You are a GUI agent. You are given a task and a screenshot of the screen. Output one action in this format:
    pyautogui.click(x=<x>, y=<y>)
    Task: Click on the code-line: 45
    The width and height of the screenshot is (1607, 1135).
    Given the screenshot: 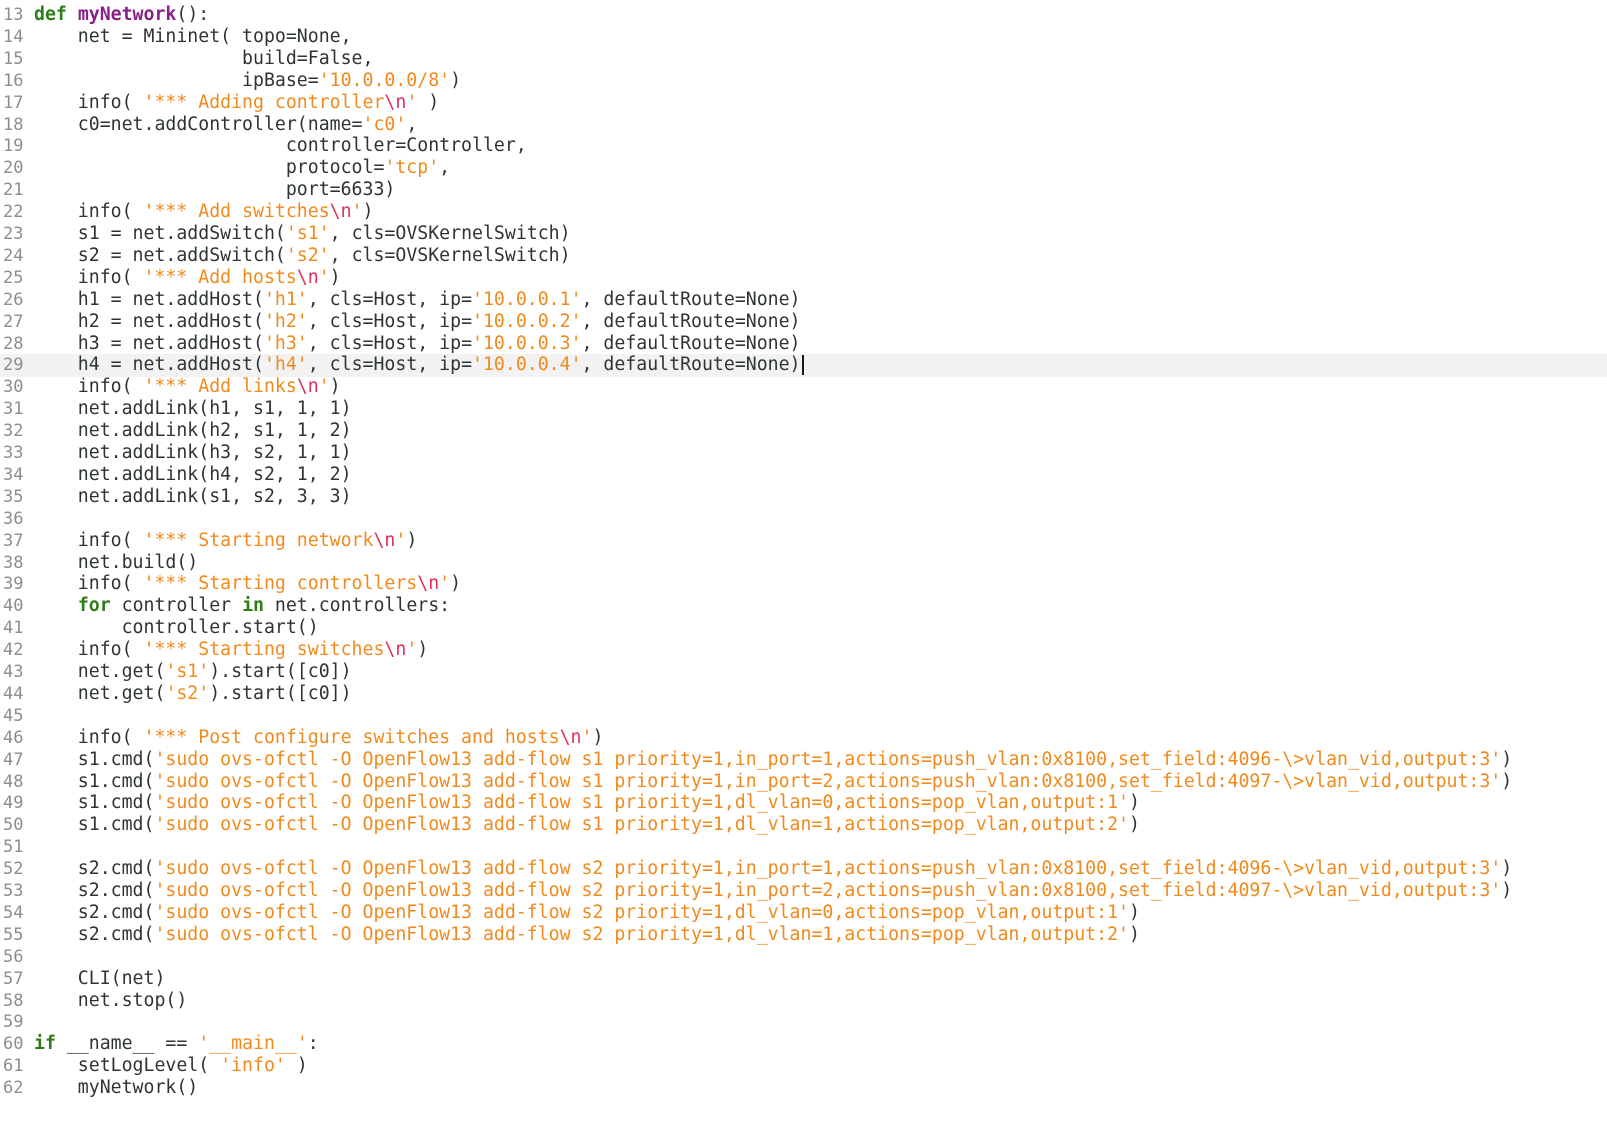 What is the action you would take?
    pyautogui.click(x=803, y=716)
    